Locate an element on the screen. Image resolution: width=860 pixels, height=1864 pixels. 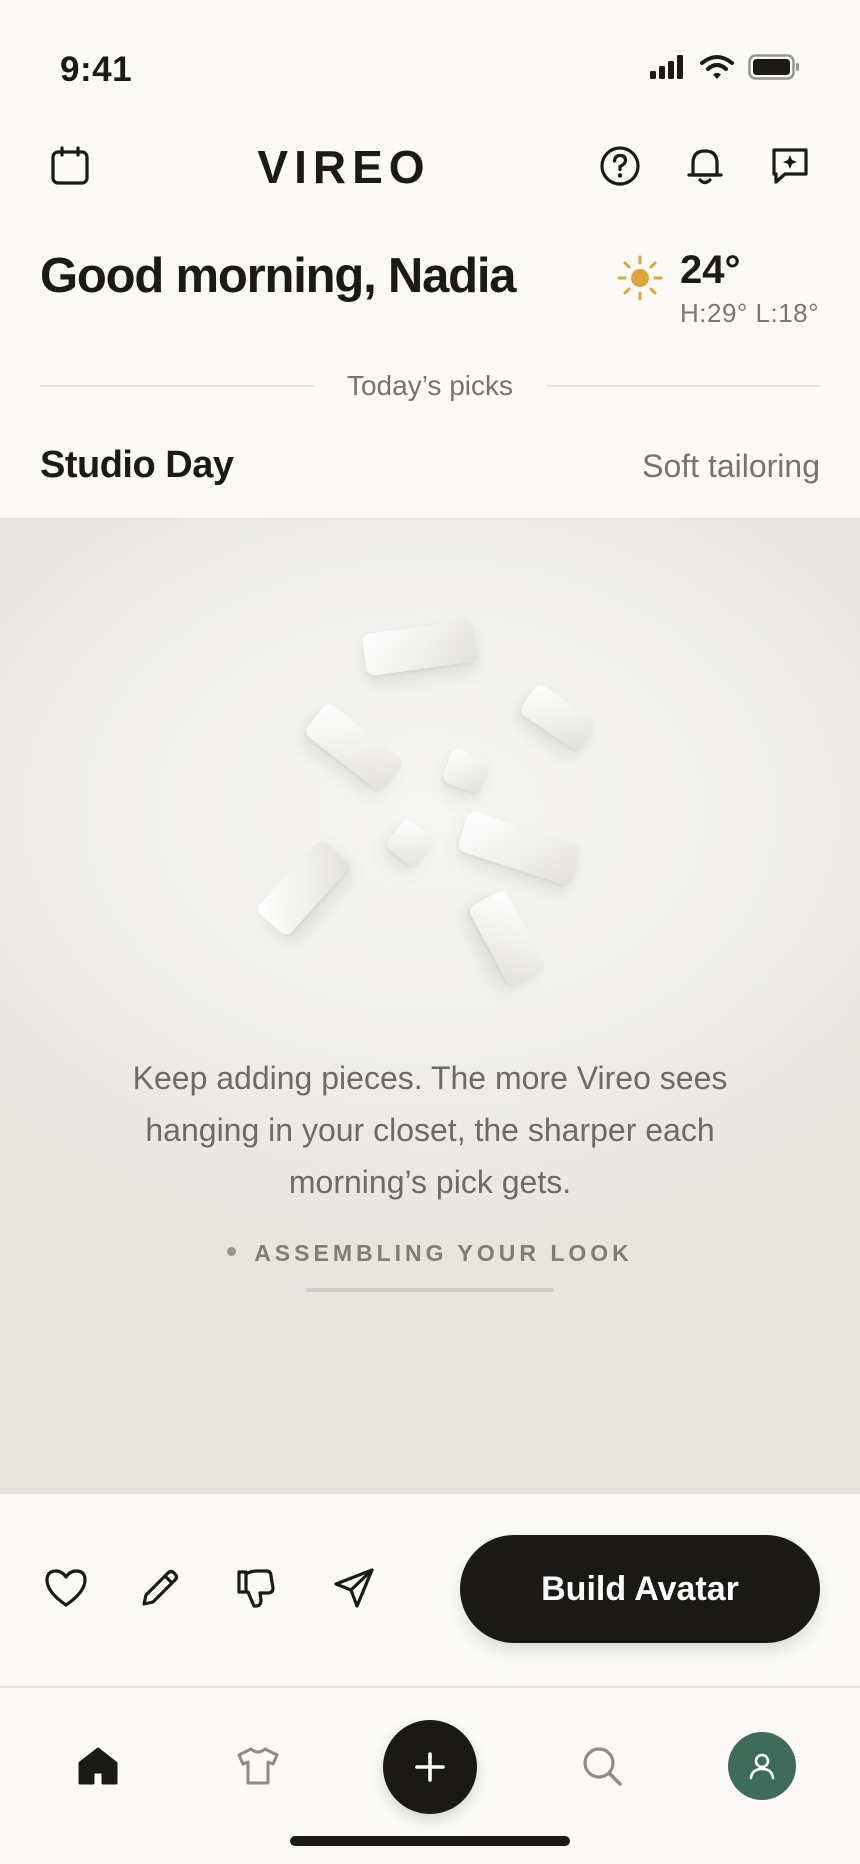
add-item-button is located at coordinates (430, 1767).